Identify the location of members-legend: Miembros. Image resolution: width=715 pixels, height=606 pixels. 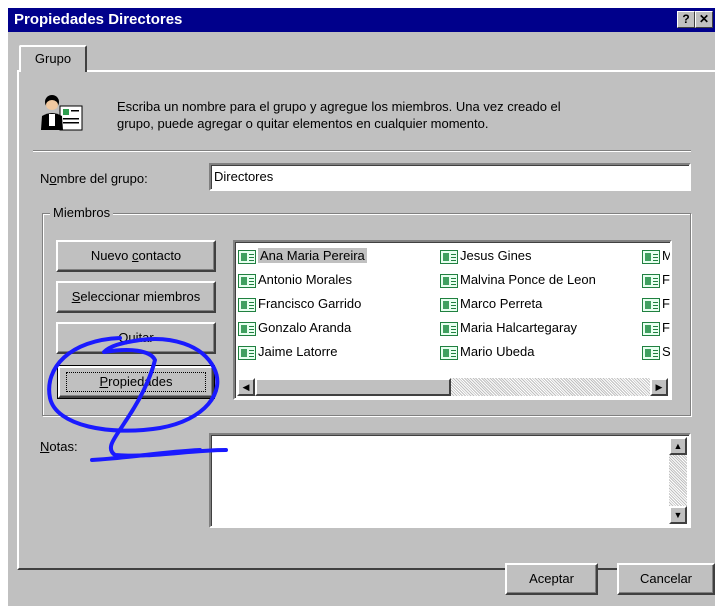
(82, 212).